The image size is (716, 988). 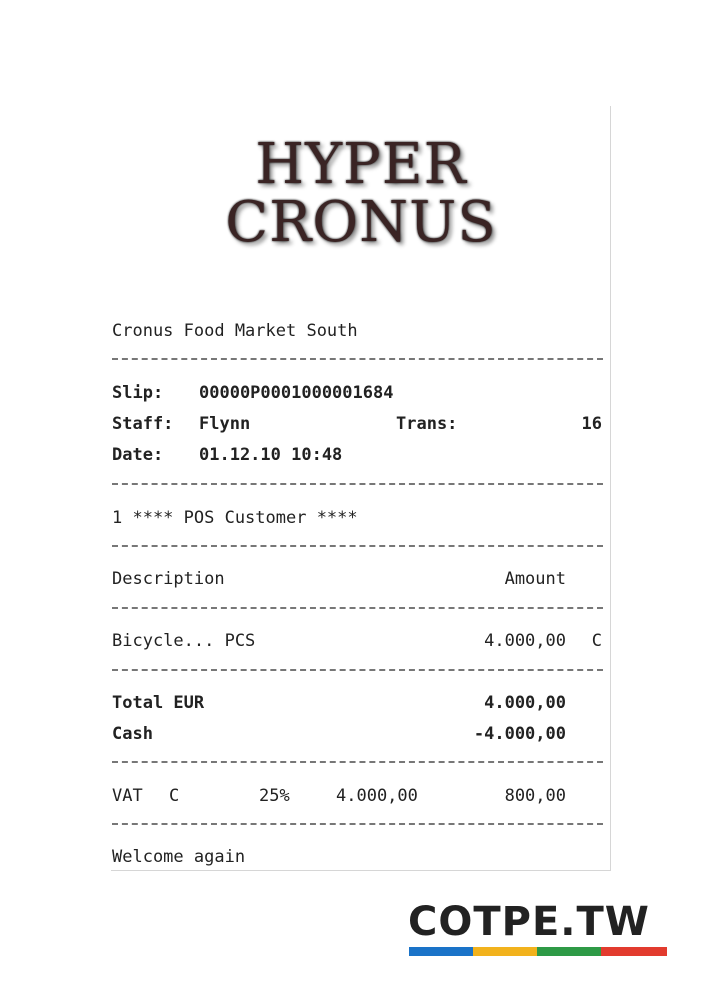 I want to click on cash-amount: -4.000,00, so click(x=519, y=734).